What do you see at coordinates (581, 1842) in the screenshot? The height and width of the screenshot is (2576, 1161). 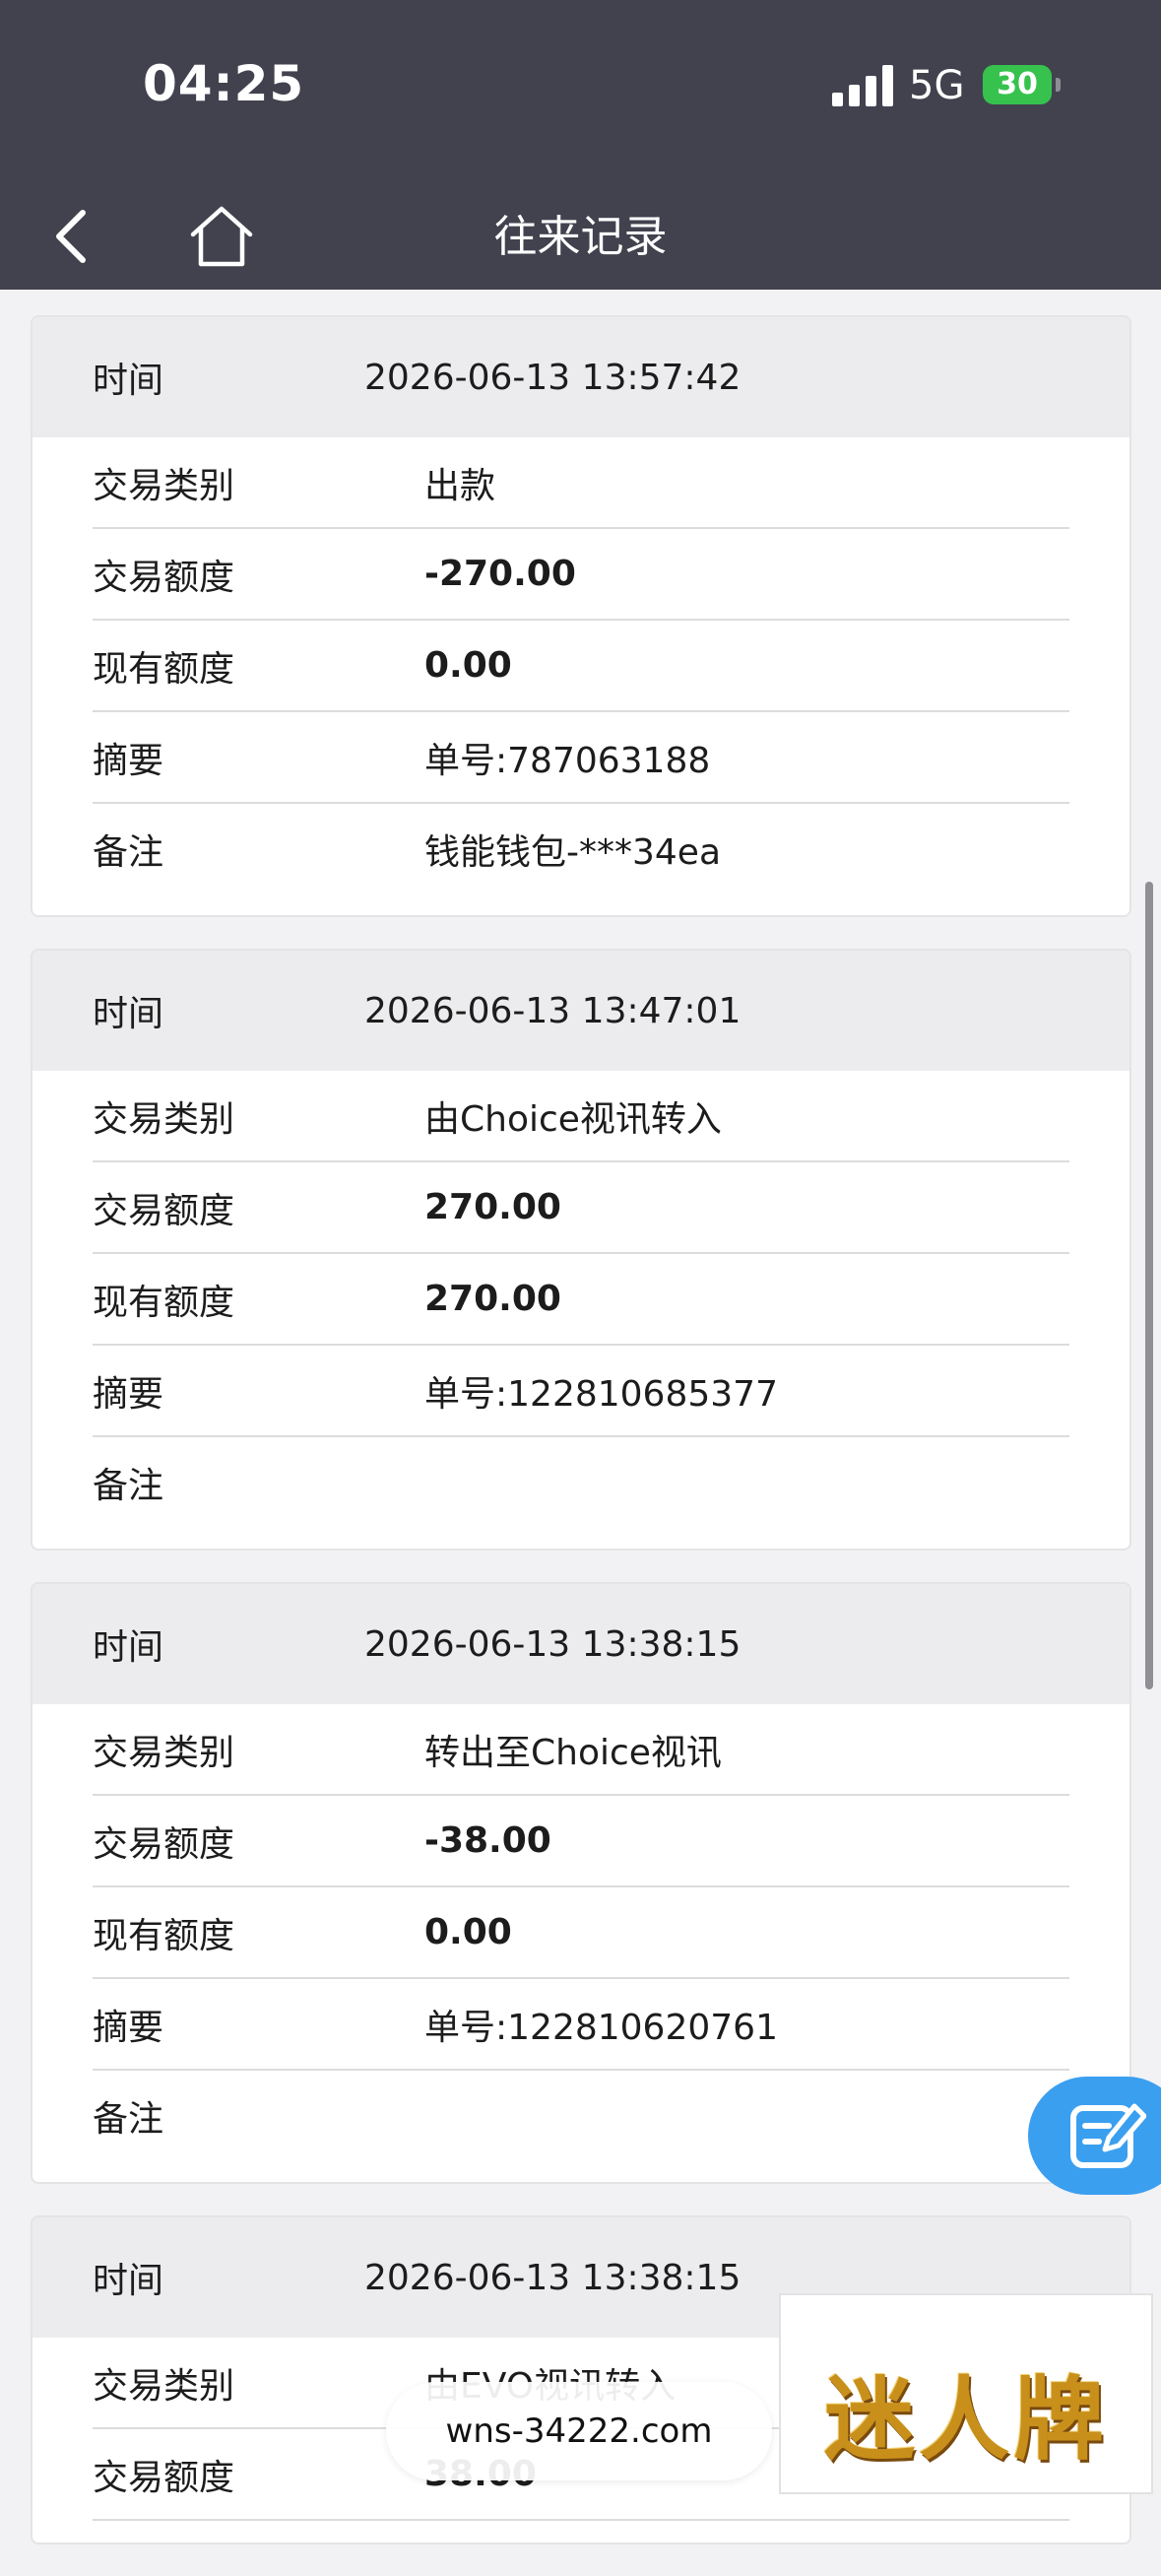 I see `amount-row: 交易额度 -38.00` at bounding box center [581, 1842].